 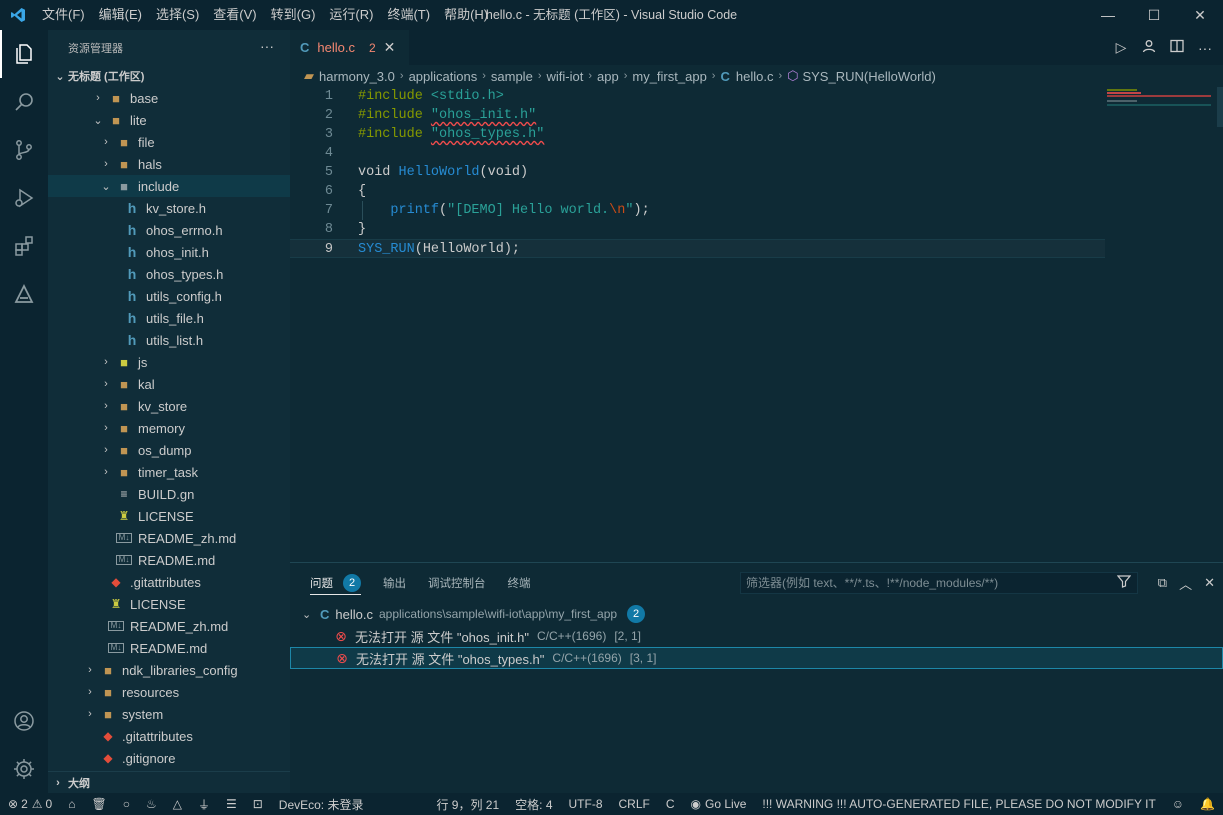 I want to click on minimize-button: —, so click(x=1108, y=15).